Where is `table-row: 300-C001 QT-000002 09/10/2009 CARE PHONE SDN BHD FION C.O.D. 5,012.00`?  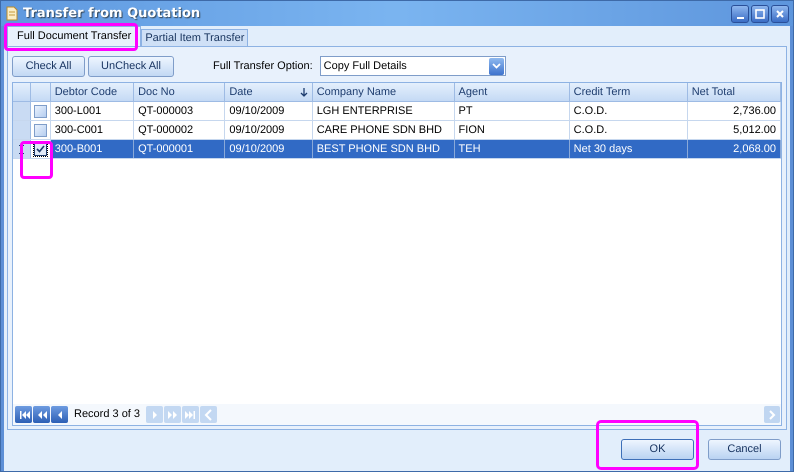
table-row: 300-C001 QT-000002 09/10/2009 CARE PHONE SDN BHD FION C.O.D. 5,012.00 is located at coordinates (397, 130).